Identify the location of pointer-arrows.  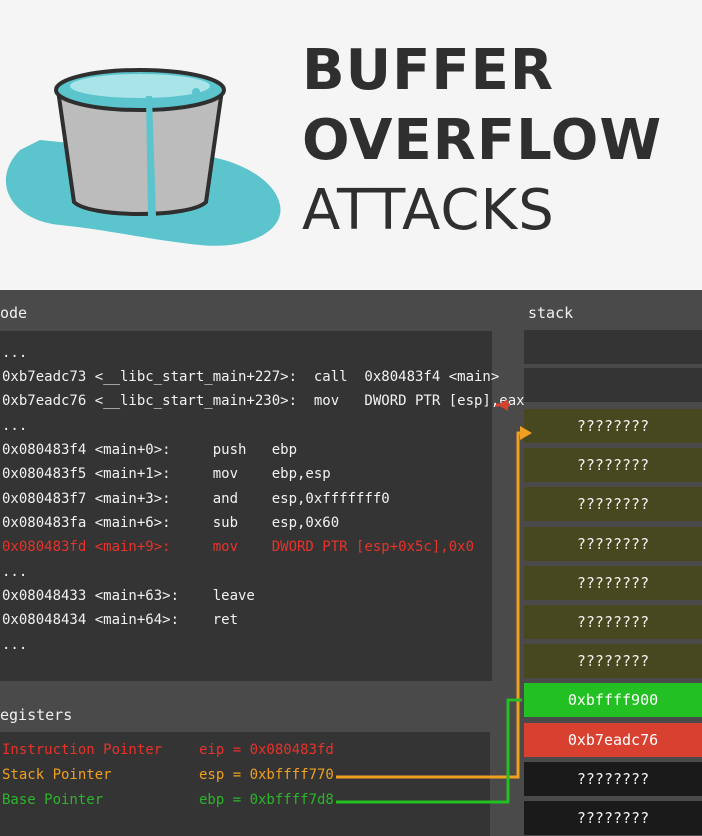
(434, 601).